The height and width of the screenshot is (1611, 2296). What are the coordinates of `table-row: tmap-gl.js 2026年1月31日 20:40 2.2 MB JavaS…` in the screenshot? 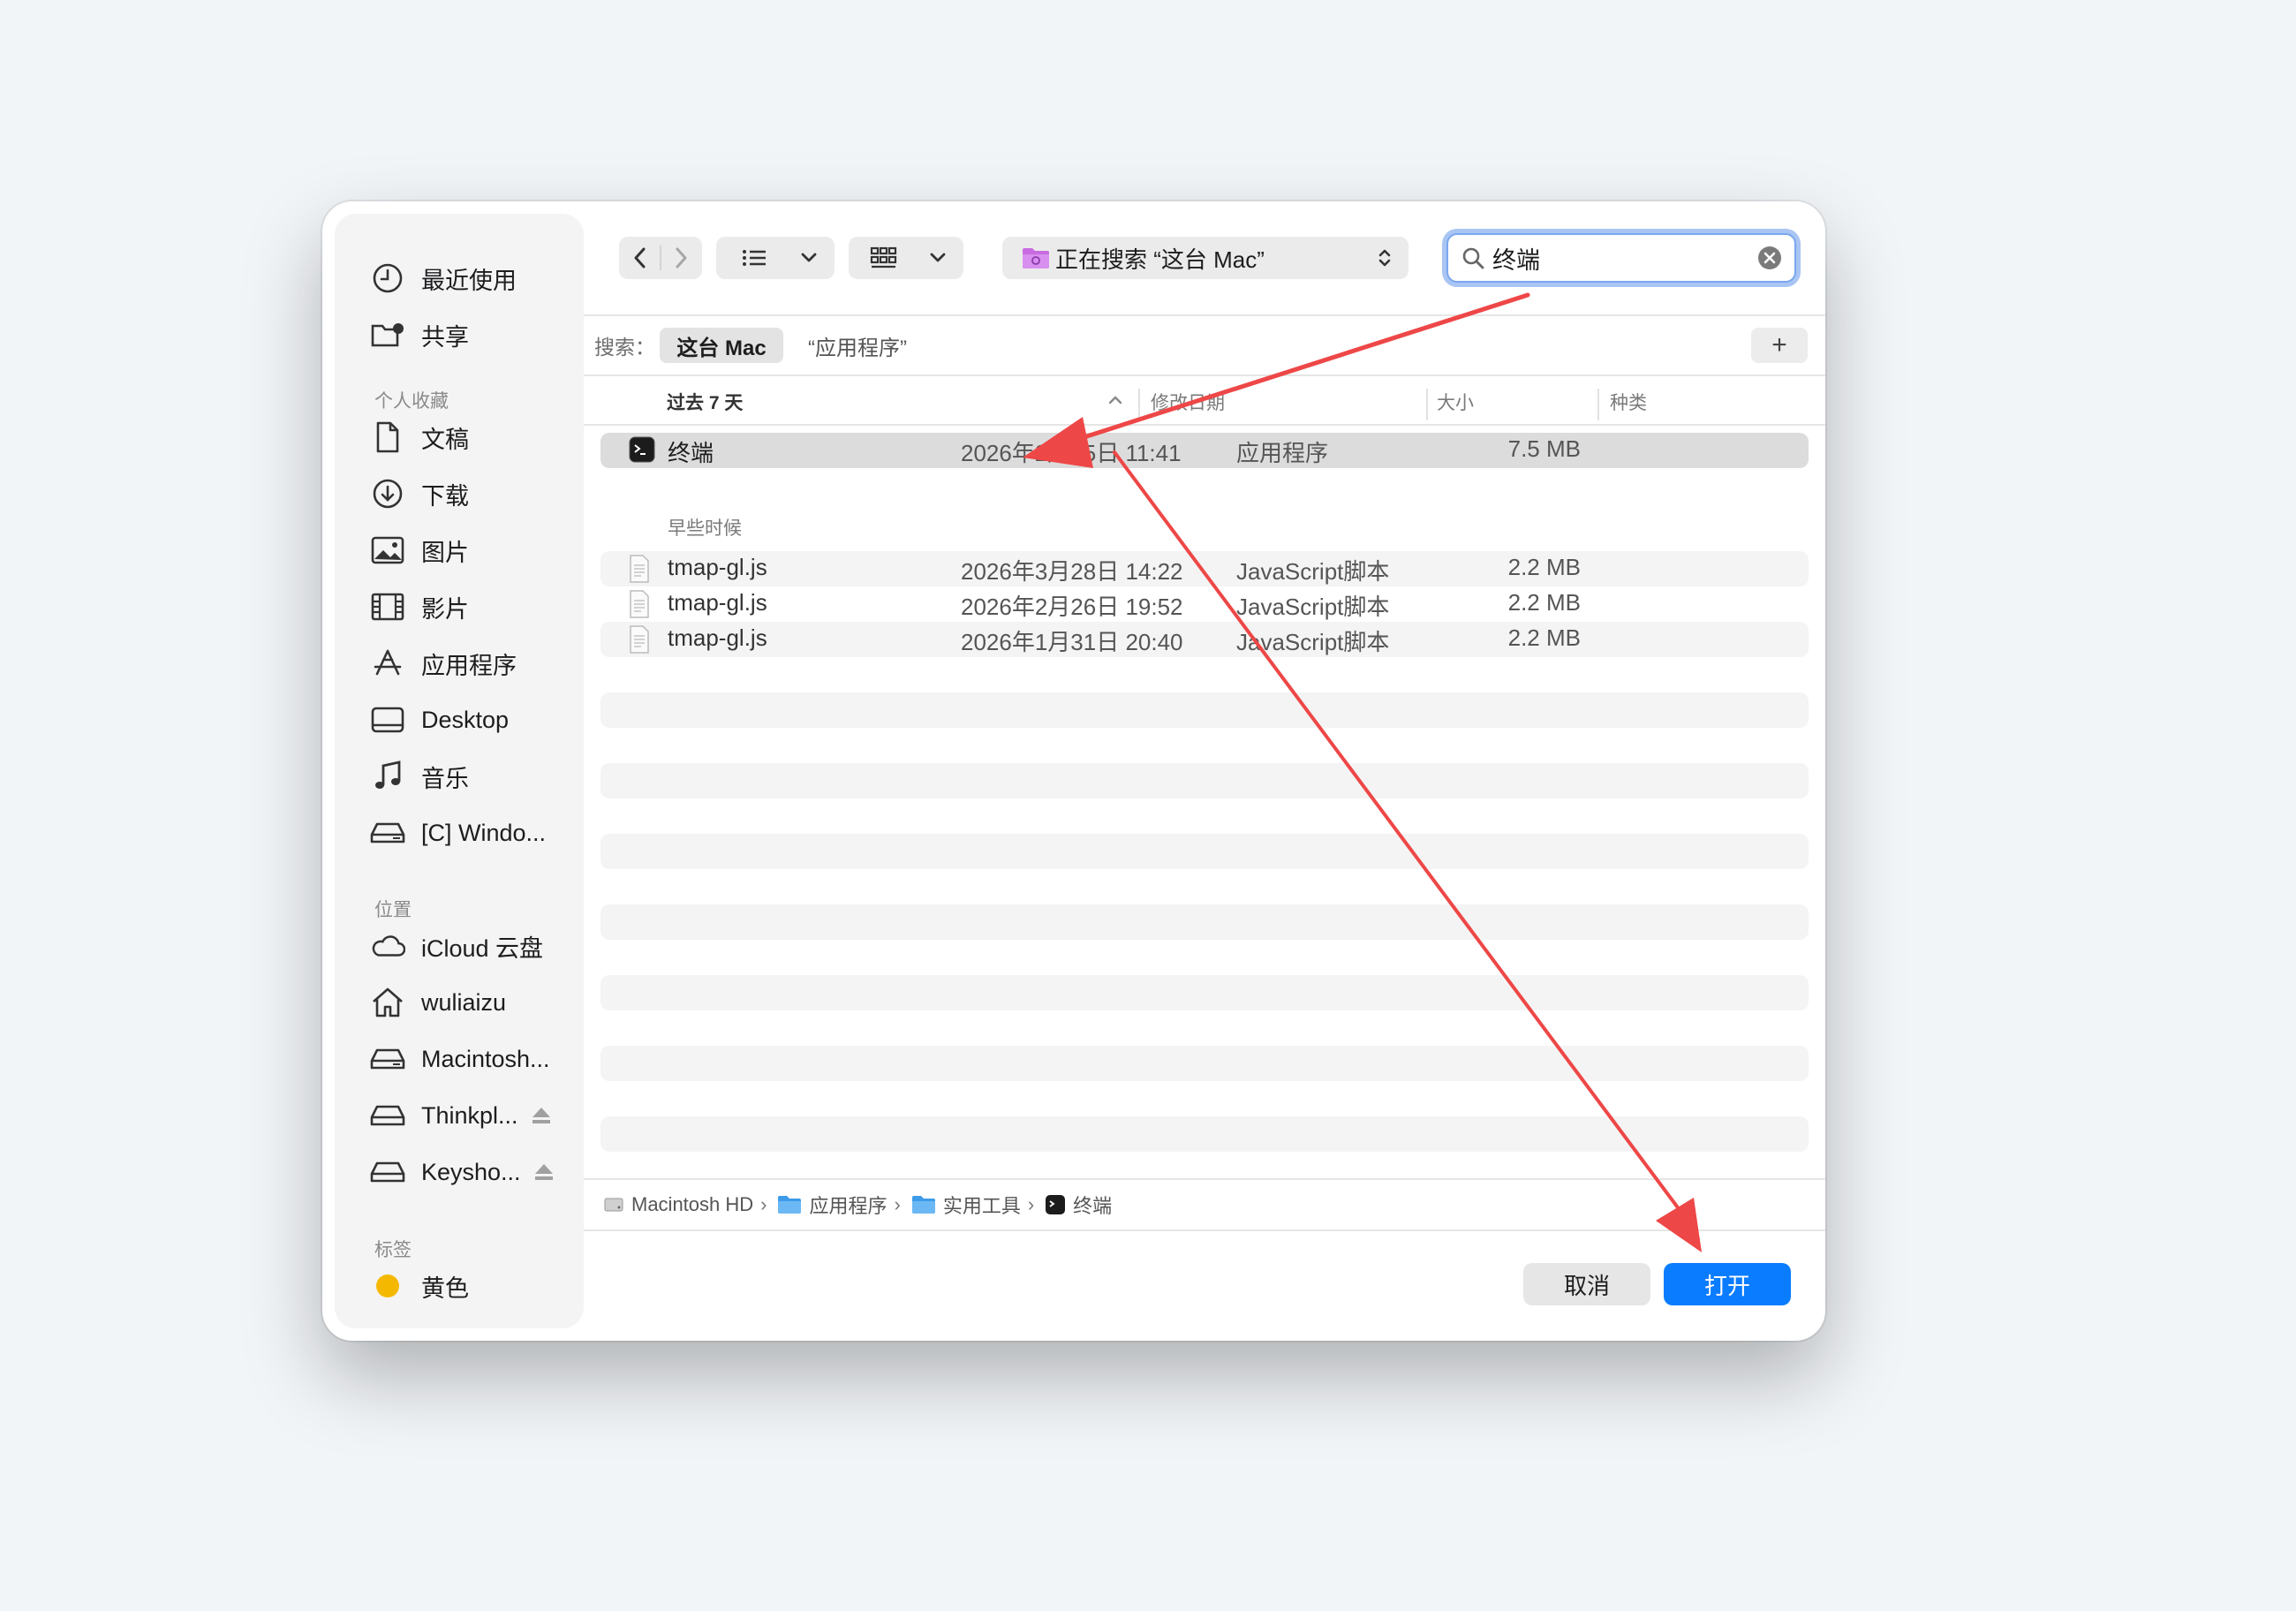 It's located at (1204, 639).